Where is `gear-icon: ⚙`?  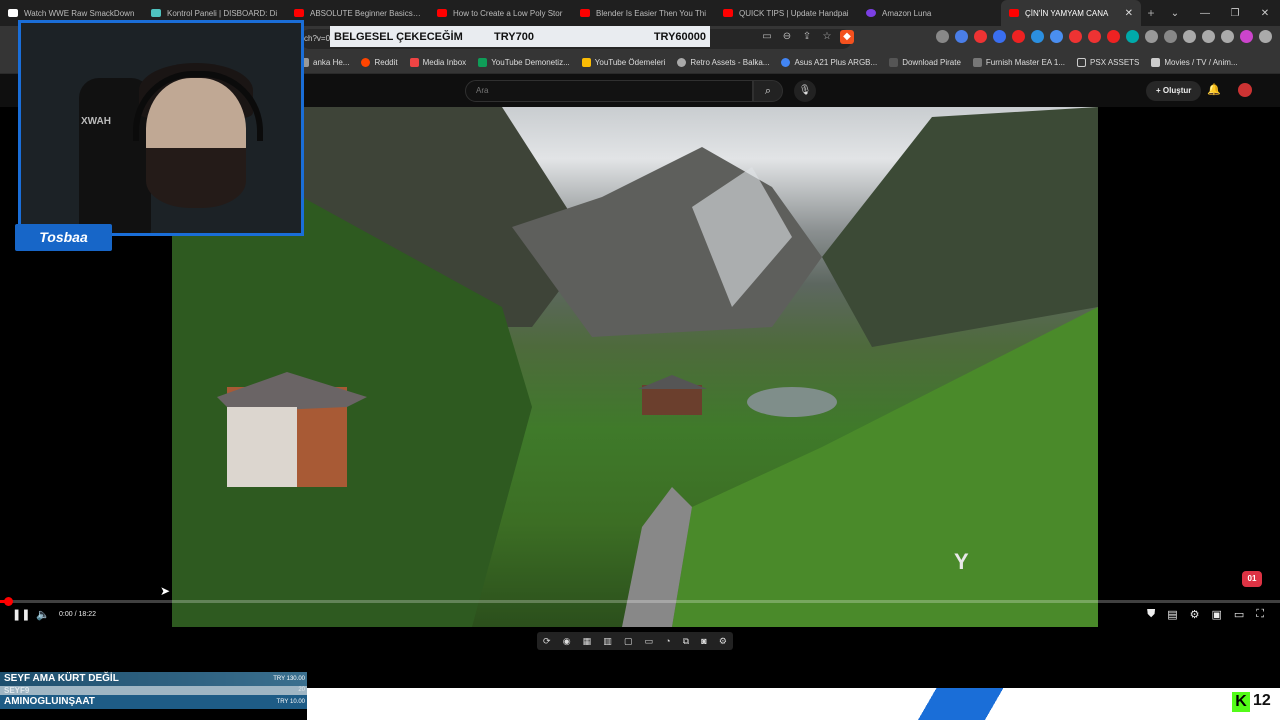
gear-icon: ⚙ is located at coordinates (723, 641).